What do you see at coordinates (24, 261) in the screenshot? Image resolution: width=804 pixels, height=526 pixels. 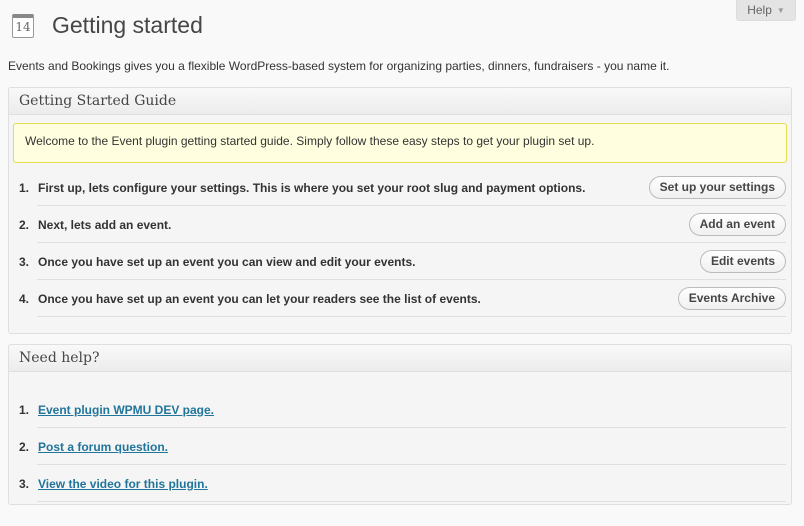 I see `step-number: 3.` at bounding box center [24, 261].